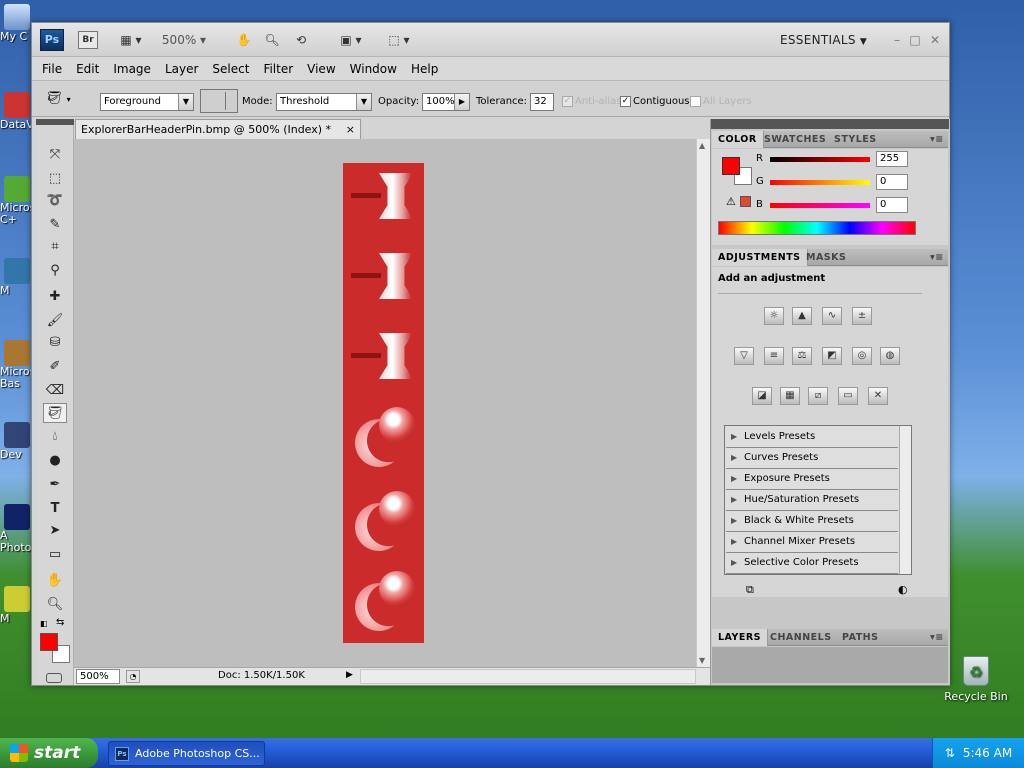  What do you see at coordinates (54, 678) in the screenshot?
I see `quick-mask-icon` at bounding box center [54, 678].